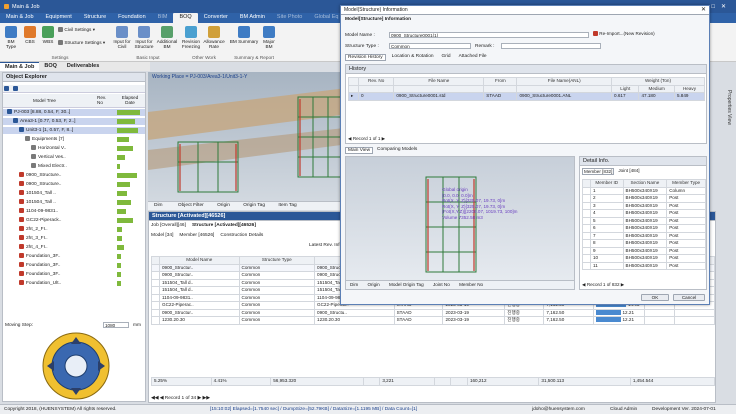 This screenshot has height=414, width=736. Describe the element at coordinates (168, 225) in the screenshot. I see `tab-job-overall: Job [Overall][46]` at that location.